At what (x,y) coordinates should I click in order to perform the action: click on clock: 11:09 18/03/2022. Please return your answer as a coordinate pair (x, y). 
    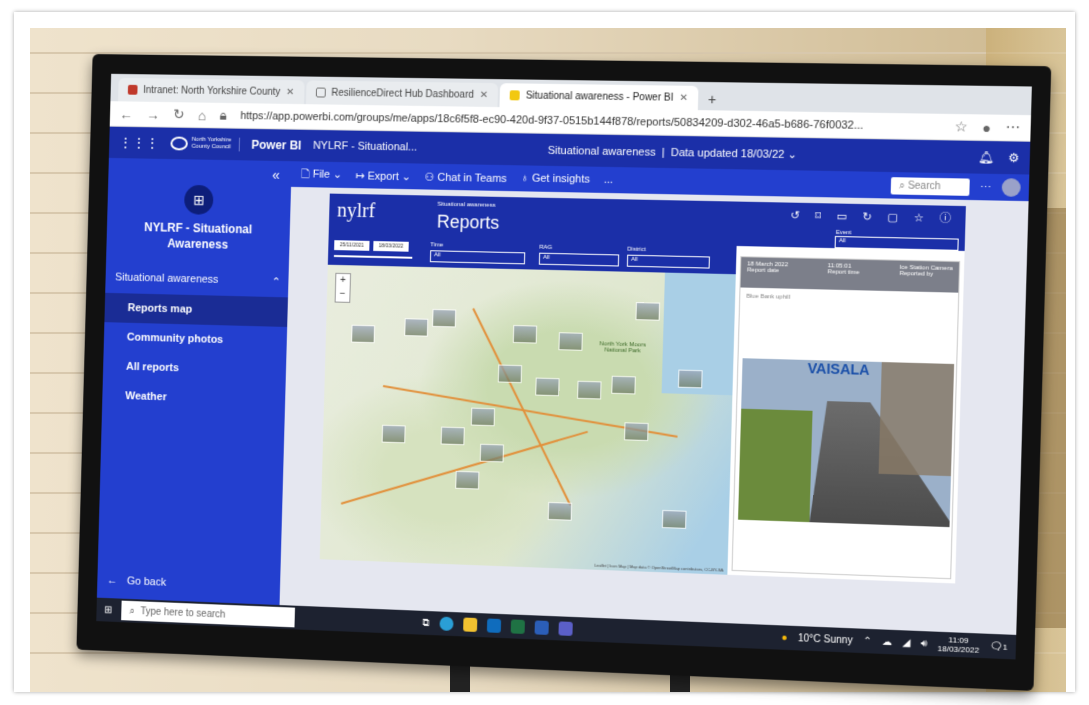
    Looking at the image, I should click on (958, 645).